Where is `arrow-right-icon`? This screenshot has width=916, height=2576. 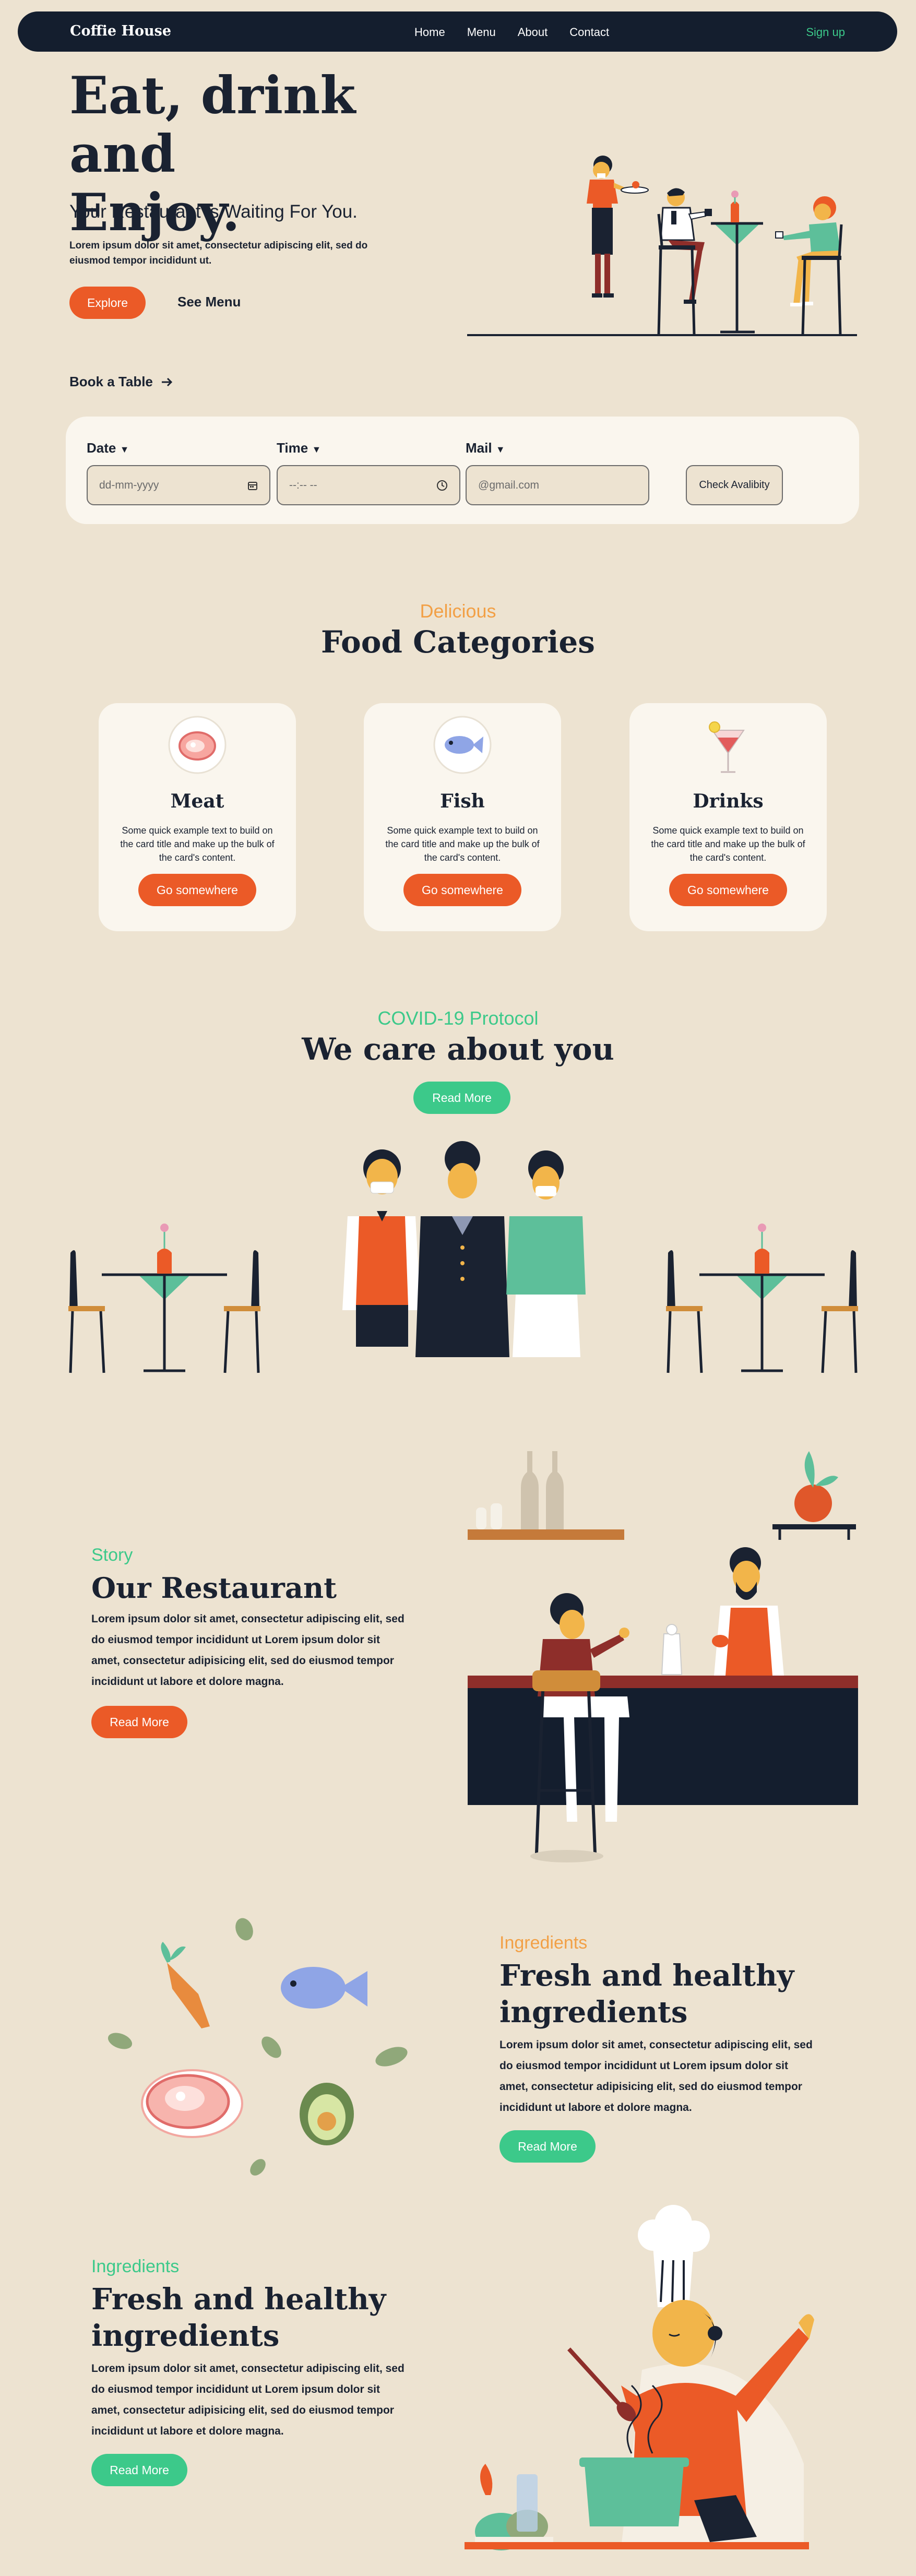 arrow-right-icon is located at coordinates (167, 381).